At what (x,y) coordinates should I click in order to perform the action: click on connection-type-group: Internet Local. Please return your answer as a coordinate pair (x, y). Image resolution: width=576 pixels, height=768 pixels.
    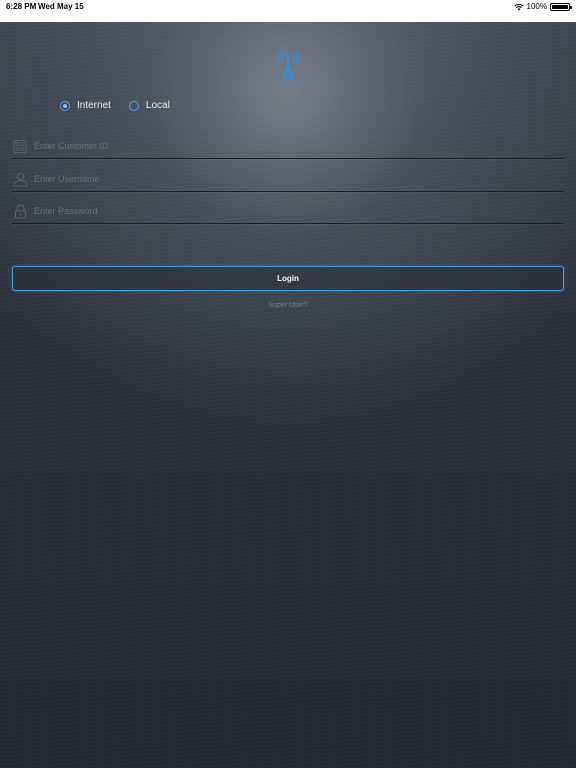
    Looking at the image, I should click on (124, 105).